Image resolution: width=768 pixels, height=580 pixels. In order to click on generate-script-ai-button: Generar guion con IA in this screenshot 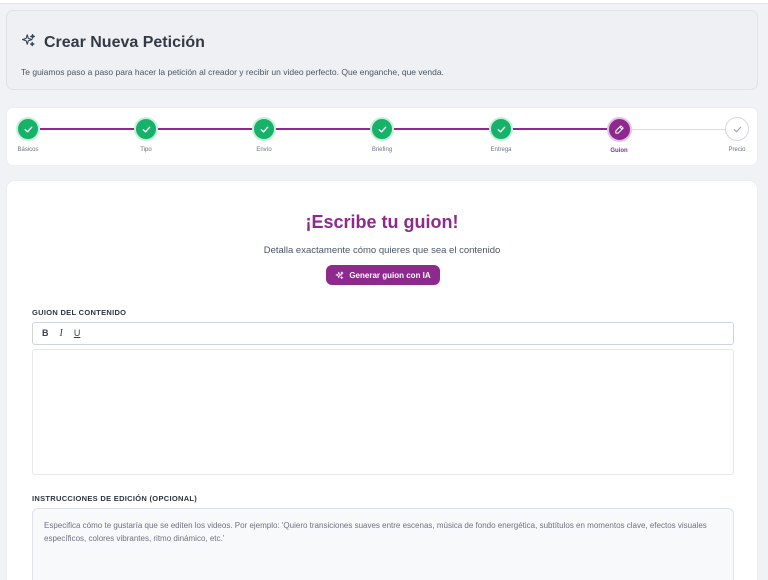, I will do `click(383, 275)`.